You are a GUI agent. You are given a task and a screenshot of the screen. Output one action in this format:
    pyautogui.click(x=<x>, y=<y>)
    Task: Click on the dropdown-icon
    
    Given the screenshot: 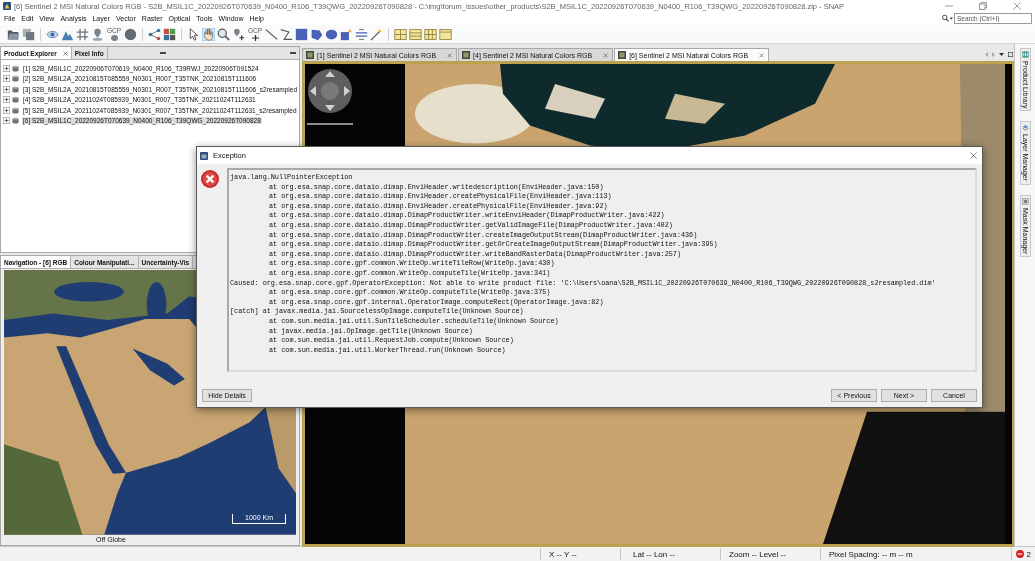 What is the action you would take?
    pyautogui.click(x=1001, y=54)
    